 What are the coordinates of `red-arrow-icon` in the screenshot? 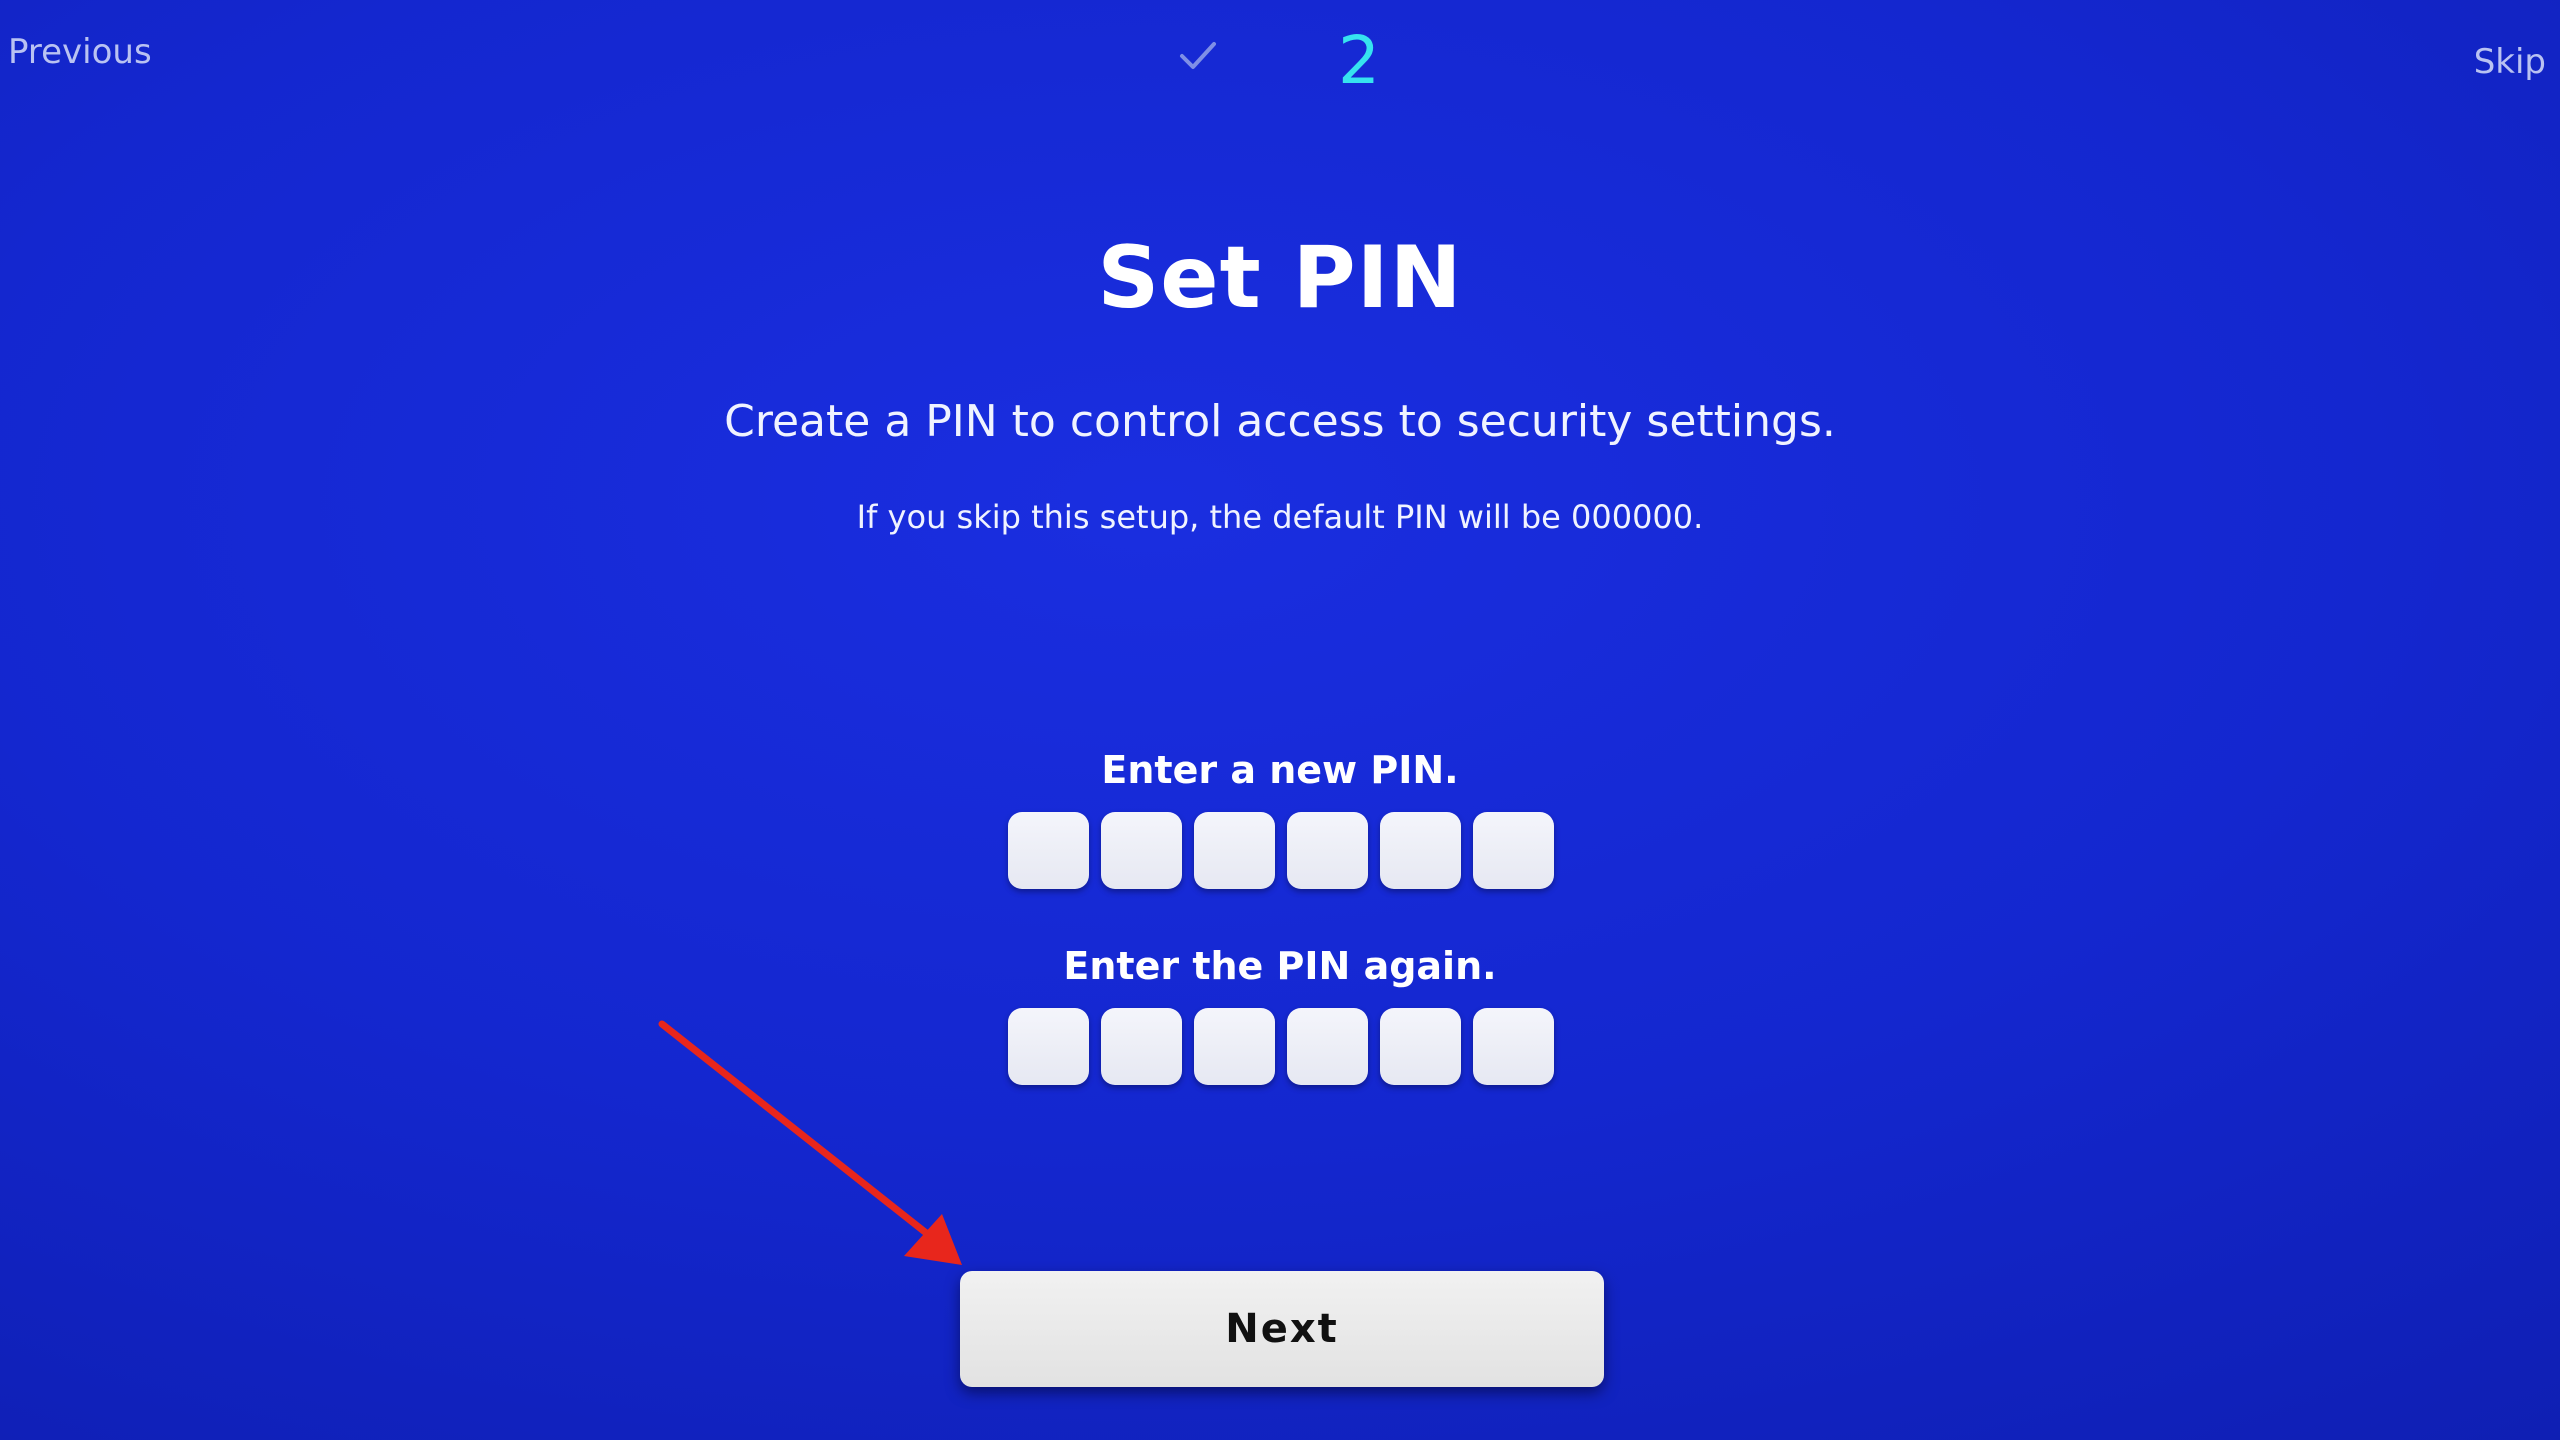 It's located at (810, 1142).